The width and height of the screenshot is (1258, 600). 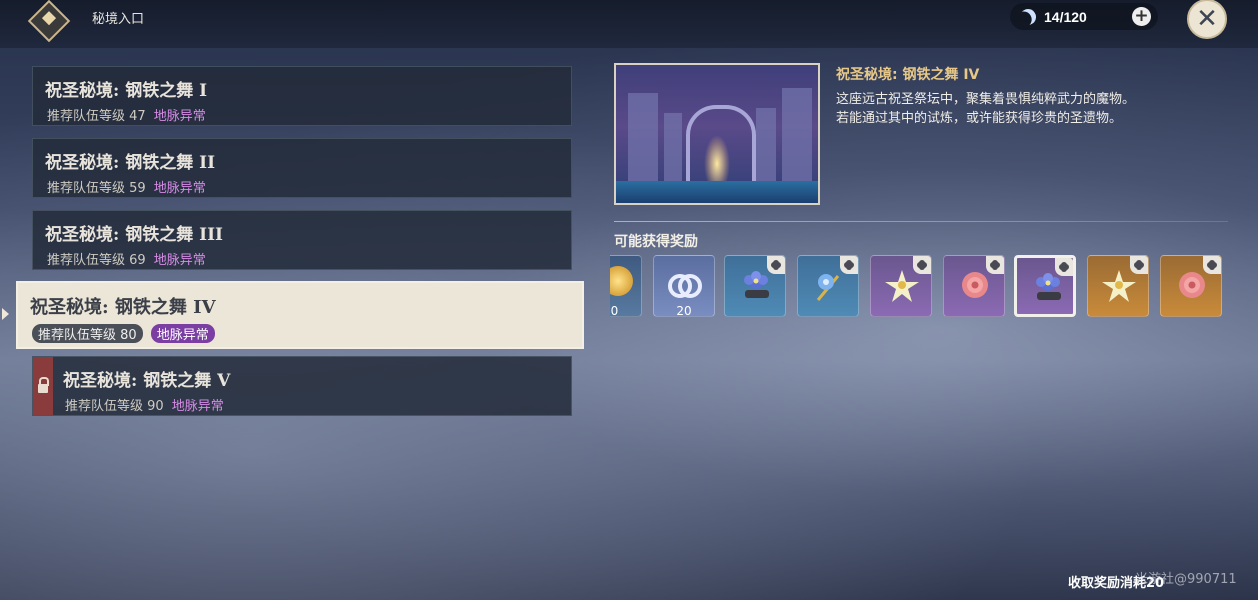 What do you see at coordinates (118, 19) in the screenshot?
I see `page-title: 秘境入口` at bounding box center [118, 19].